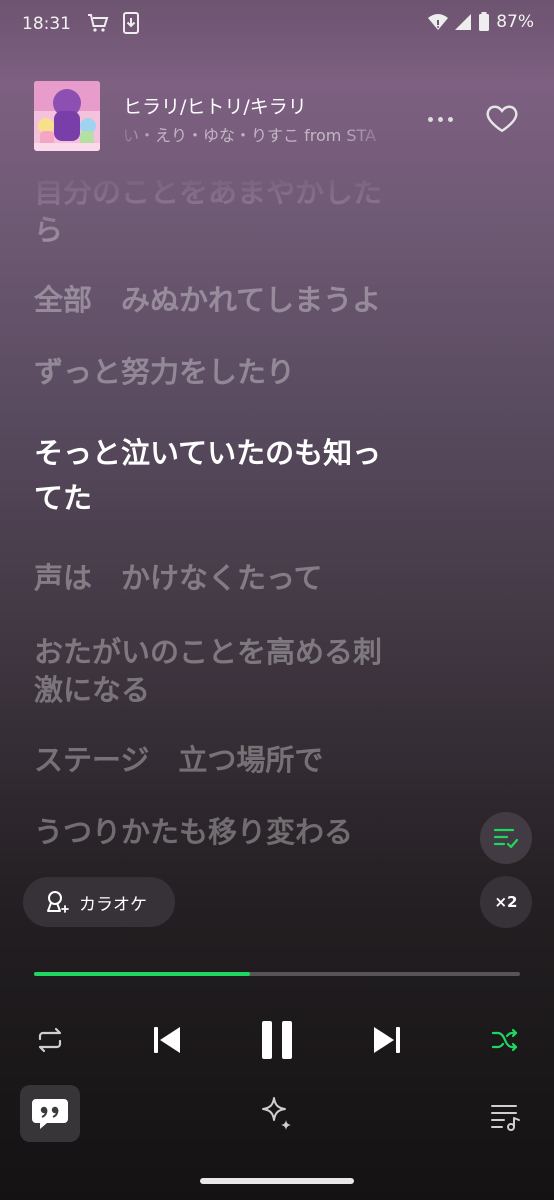 This screenshot has height=1200, width=554. I want to click on ai-sparkle-button, so click(277, 1114).